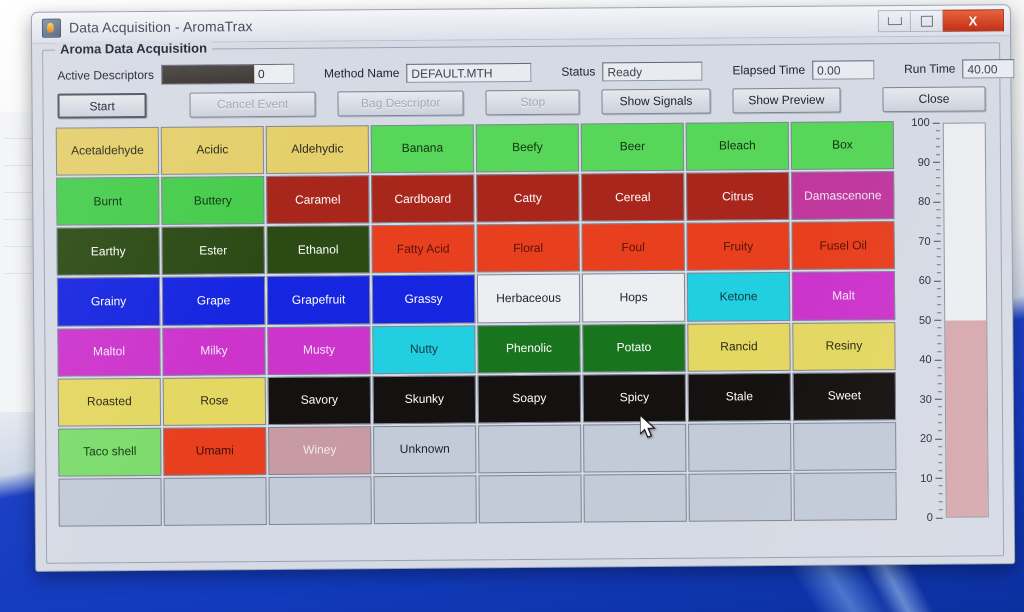 This screenshot has width=1024, height=612. What do you see at coordinates (227, 74) in the screenshot?
I see `active-descriptors-progress: 0` at bounding box center [227, 74].